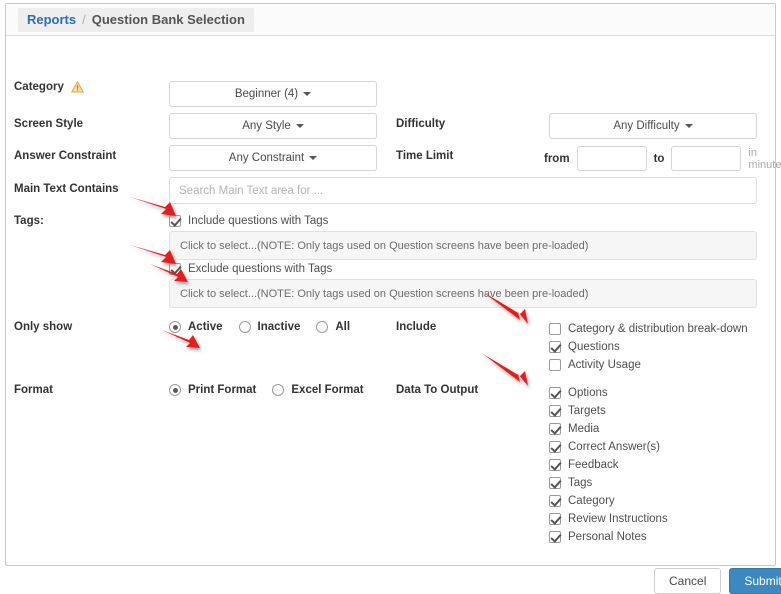 The height and width of the screenshot is (594, 781). I want to click on format-option-excel: Excel Format, so click(318, 390).